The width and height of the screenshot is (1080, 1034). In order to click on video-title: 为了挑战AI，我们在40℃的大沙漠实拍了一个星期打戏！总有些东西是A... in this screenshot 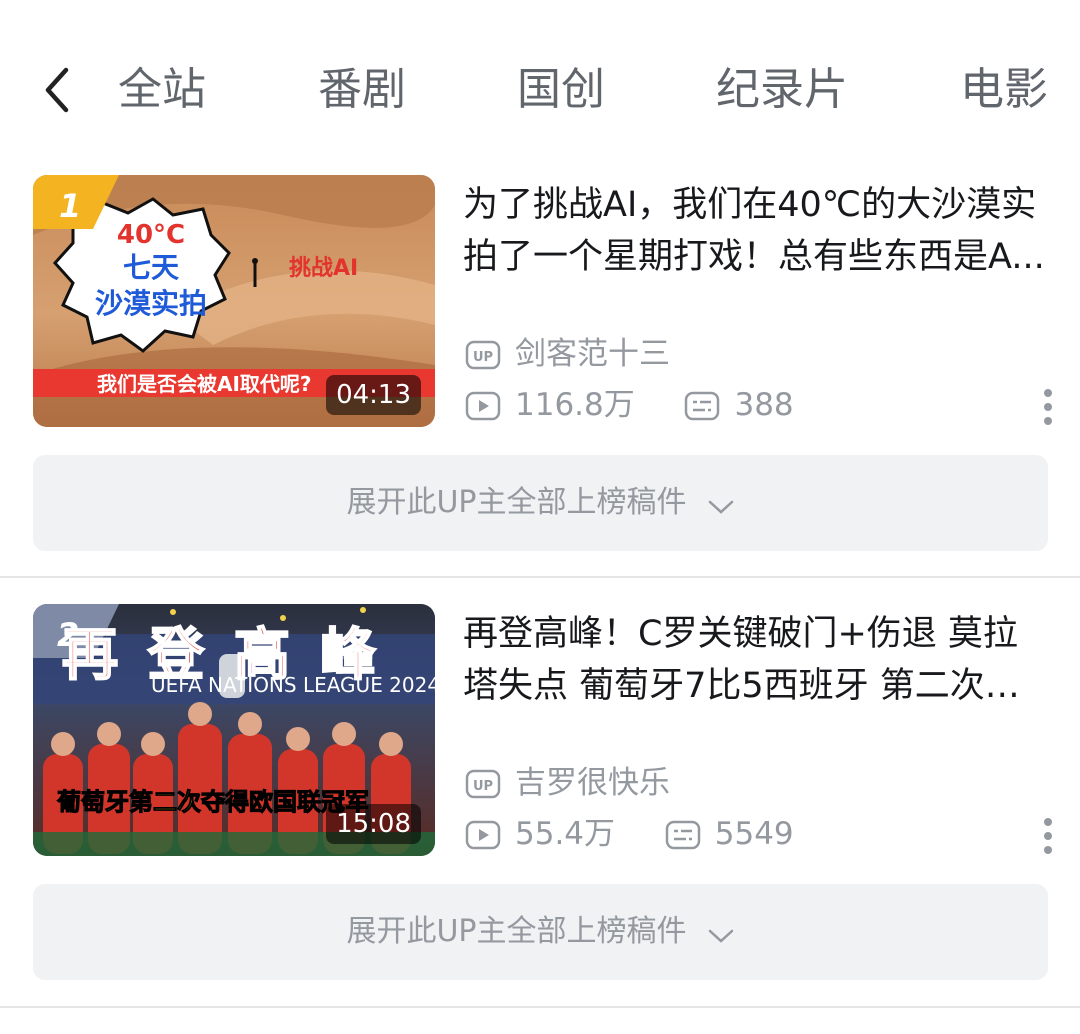, I will do `click(755, 231)`.